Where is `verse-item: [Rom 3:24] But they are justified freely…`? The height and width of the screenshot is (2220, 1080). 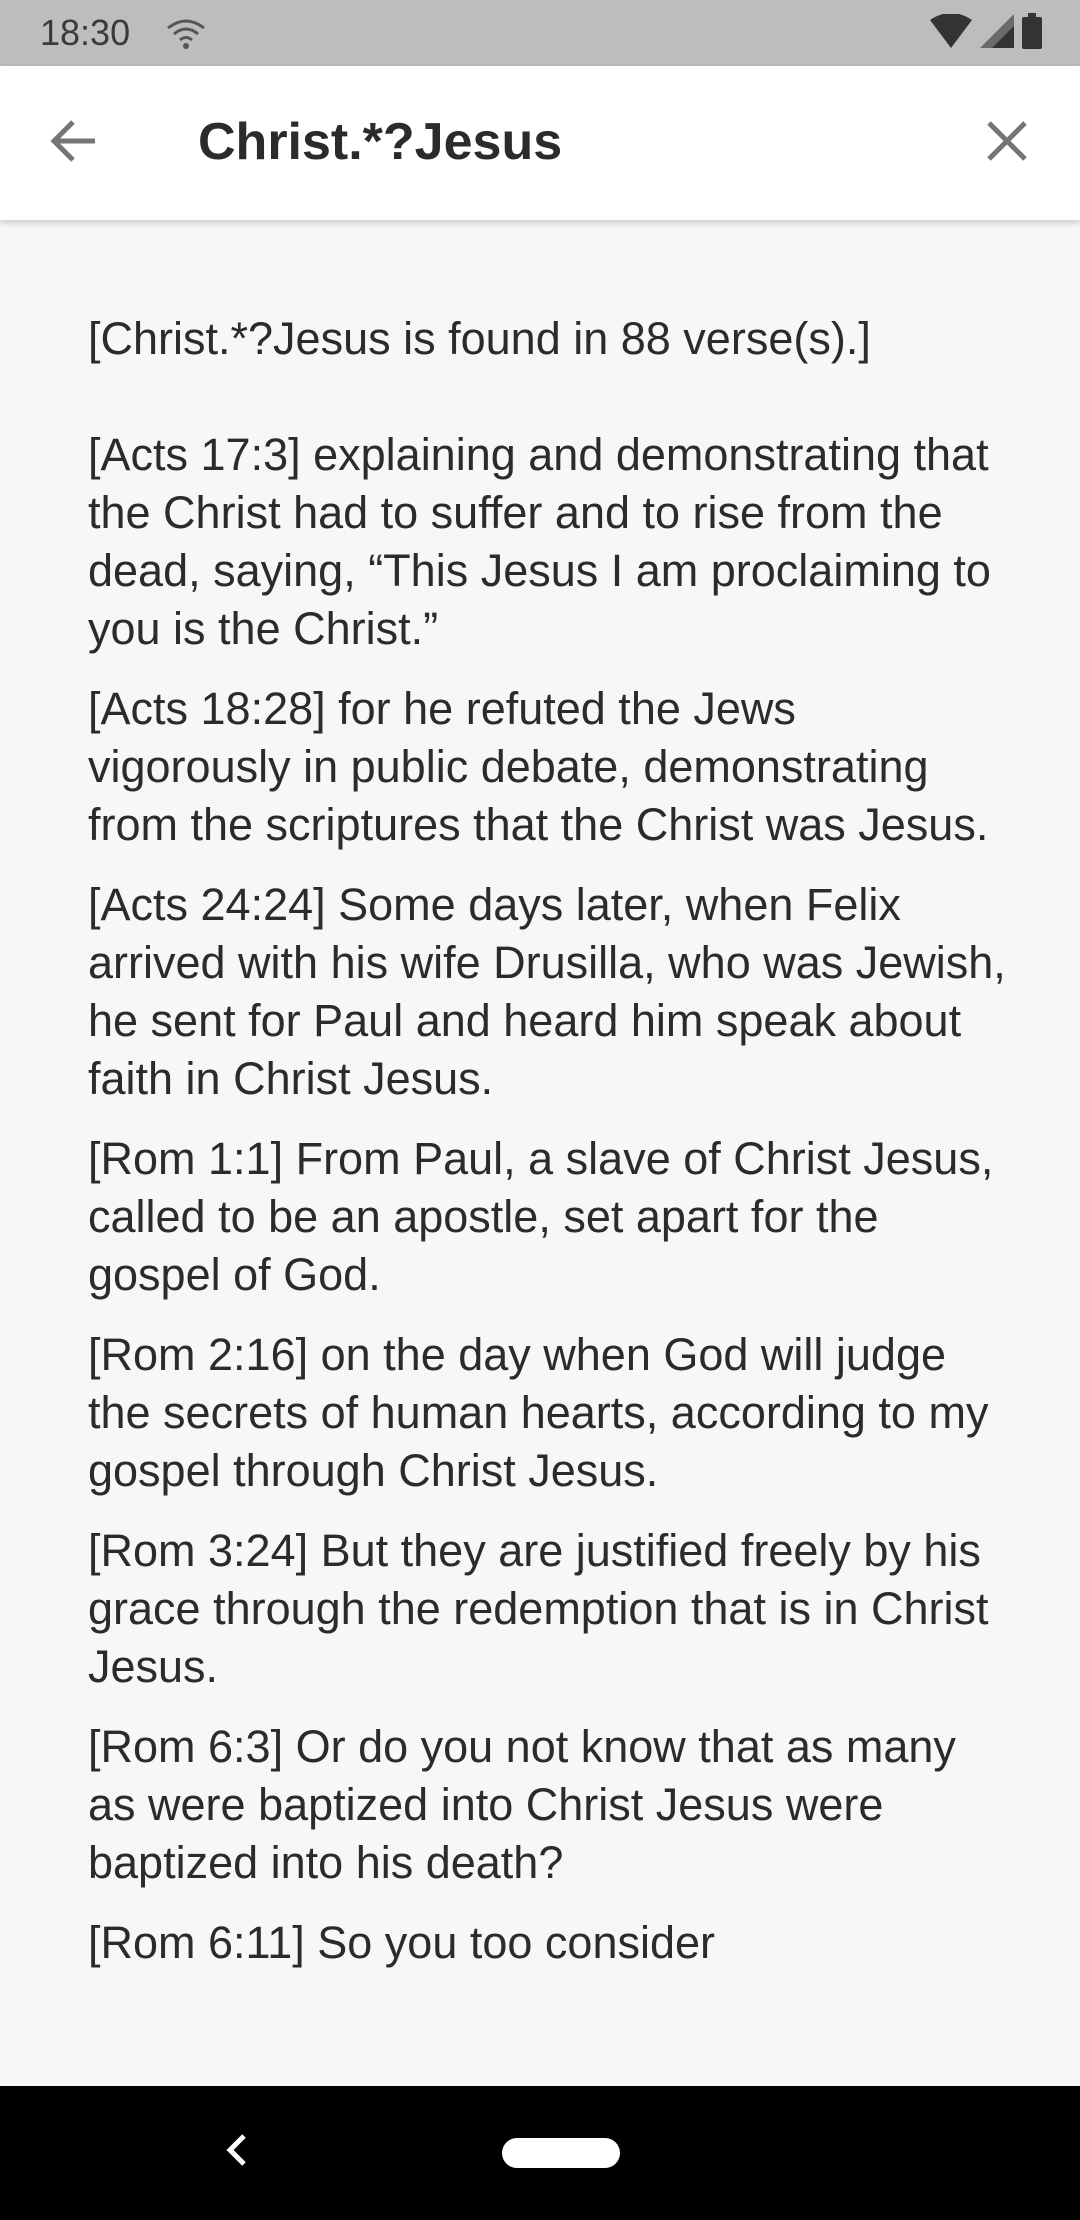
verse-item: [Rom 3:24] But they are justified freely… is located at coordinates (548, 1609).